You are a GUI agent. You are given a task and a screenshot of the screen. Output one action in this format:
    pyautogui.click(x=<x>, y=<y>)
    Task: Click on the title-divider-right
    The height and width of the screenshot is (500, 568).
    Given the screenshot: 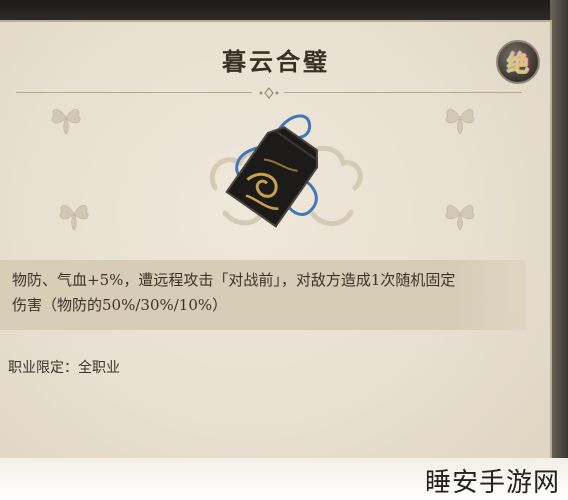 What is the action you would take?
    pyautogui.click(x=403, y=92)
    